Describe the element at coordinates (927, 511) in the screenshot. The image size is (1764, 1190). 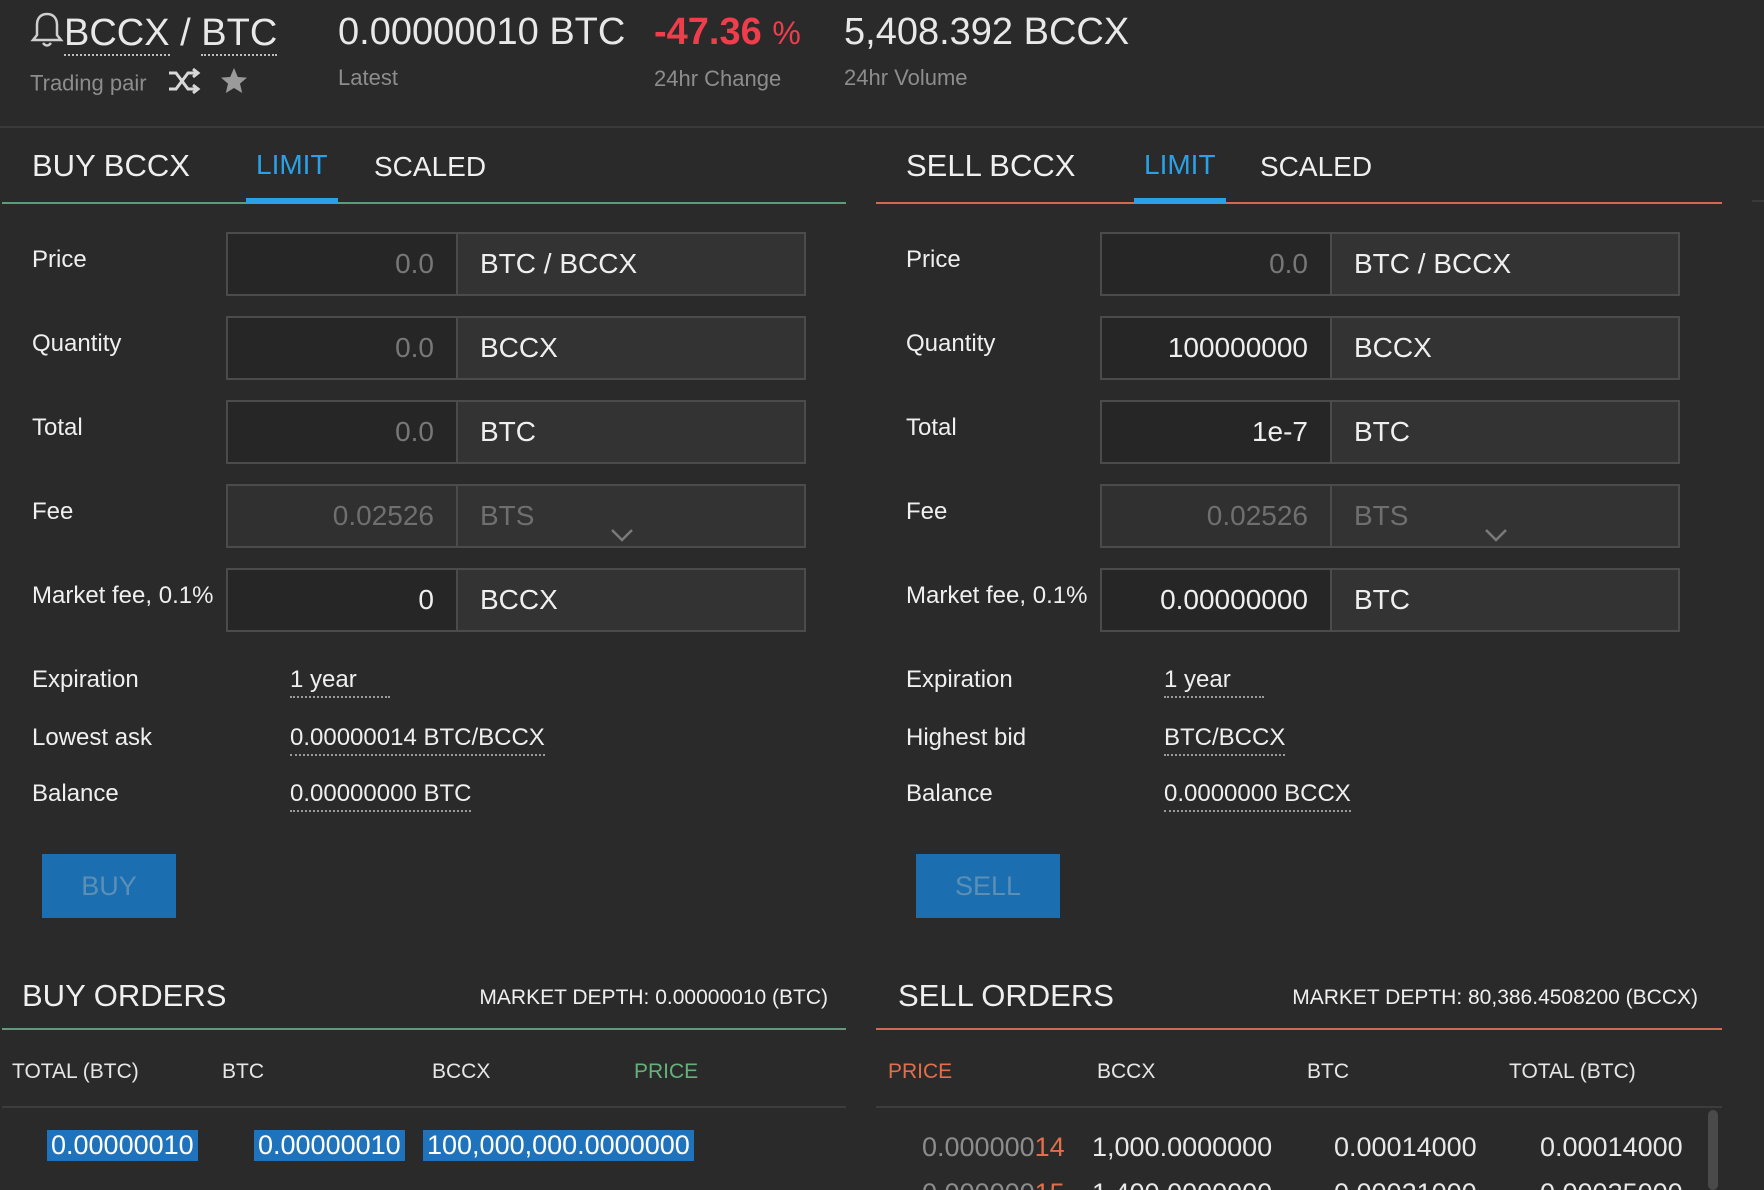
I see `sell-fee-label: Fee` at that location.